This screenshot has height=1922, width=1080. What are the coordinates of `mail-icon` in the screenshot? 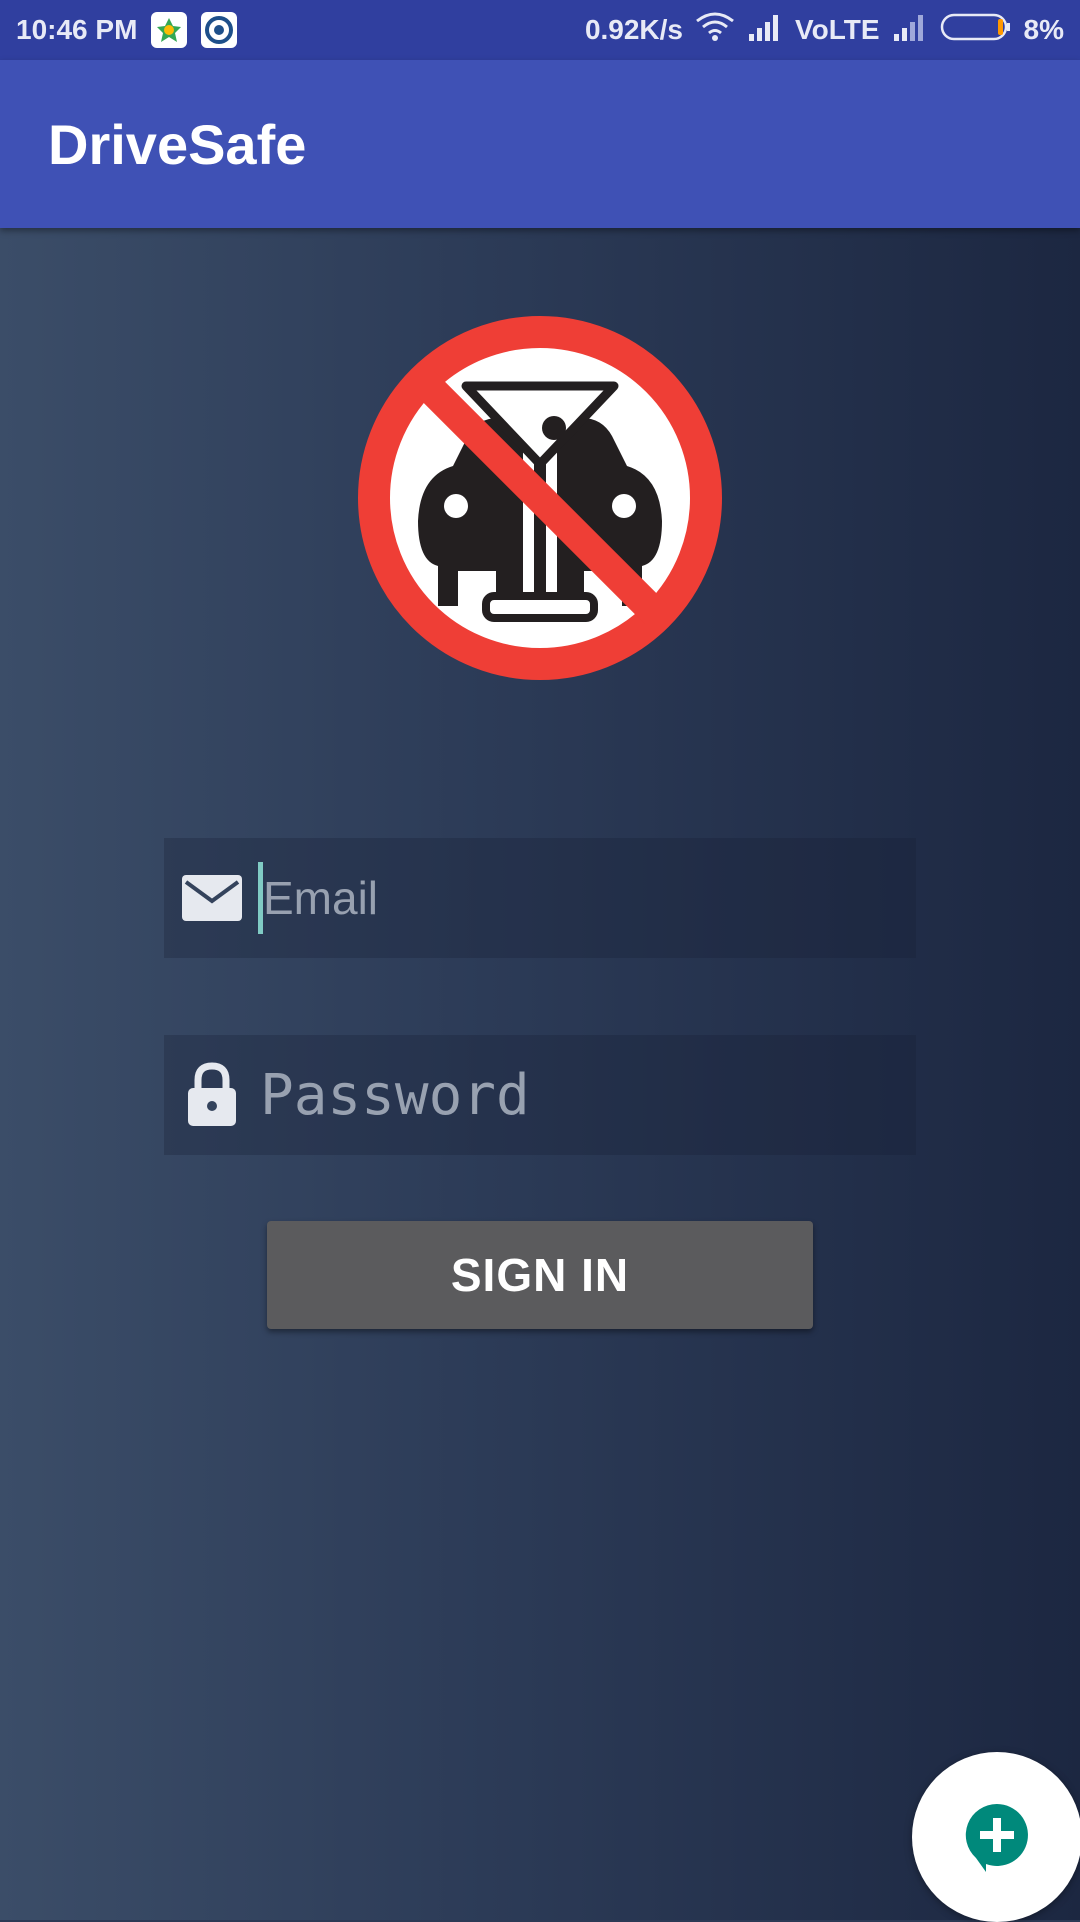 It's located at (212, 898).